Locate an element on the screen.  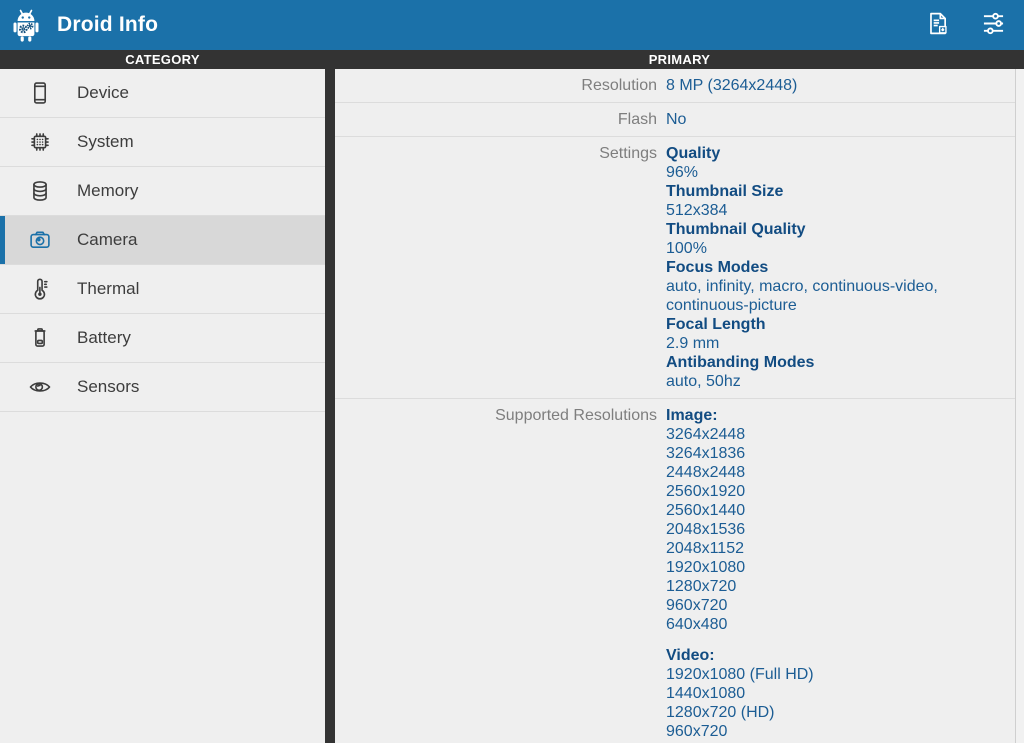
sidebar-item-system: System is located at coordinates (162, 142).